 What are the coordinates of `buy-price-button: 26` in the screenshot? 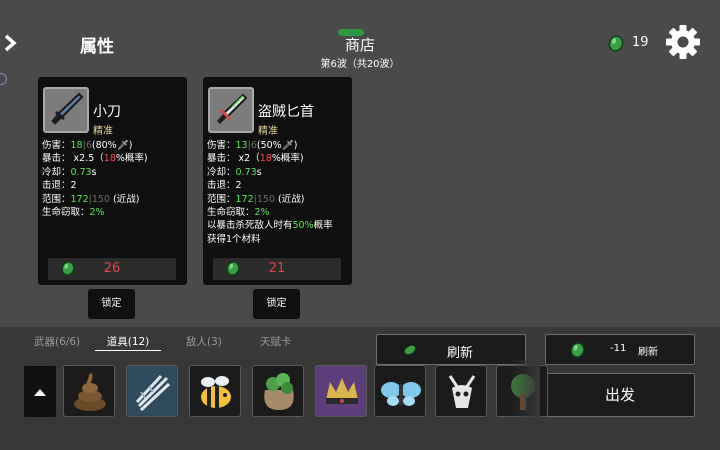 It's located at (112, 269).